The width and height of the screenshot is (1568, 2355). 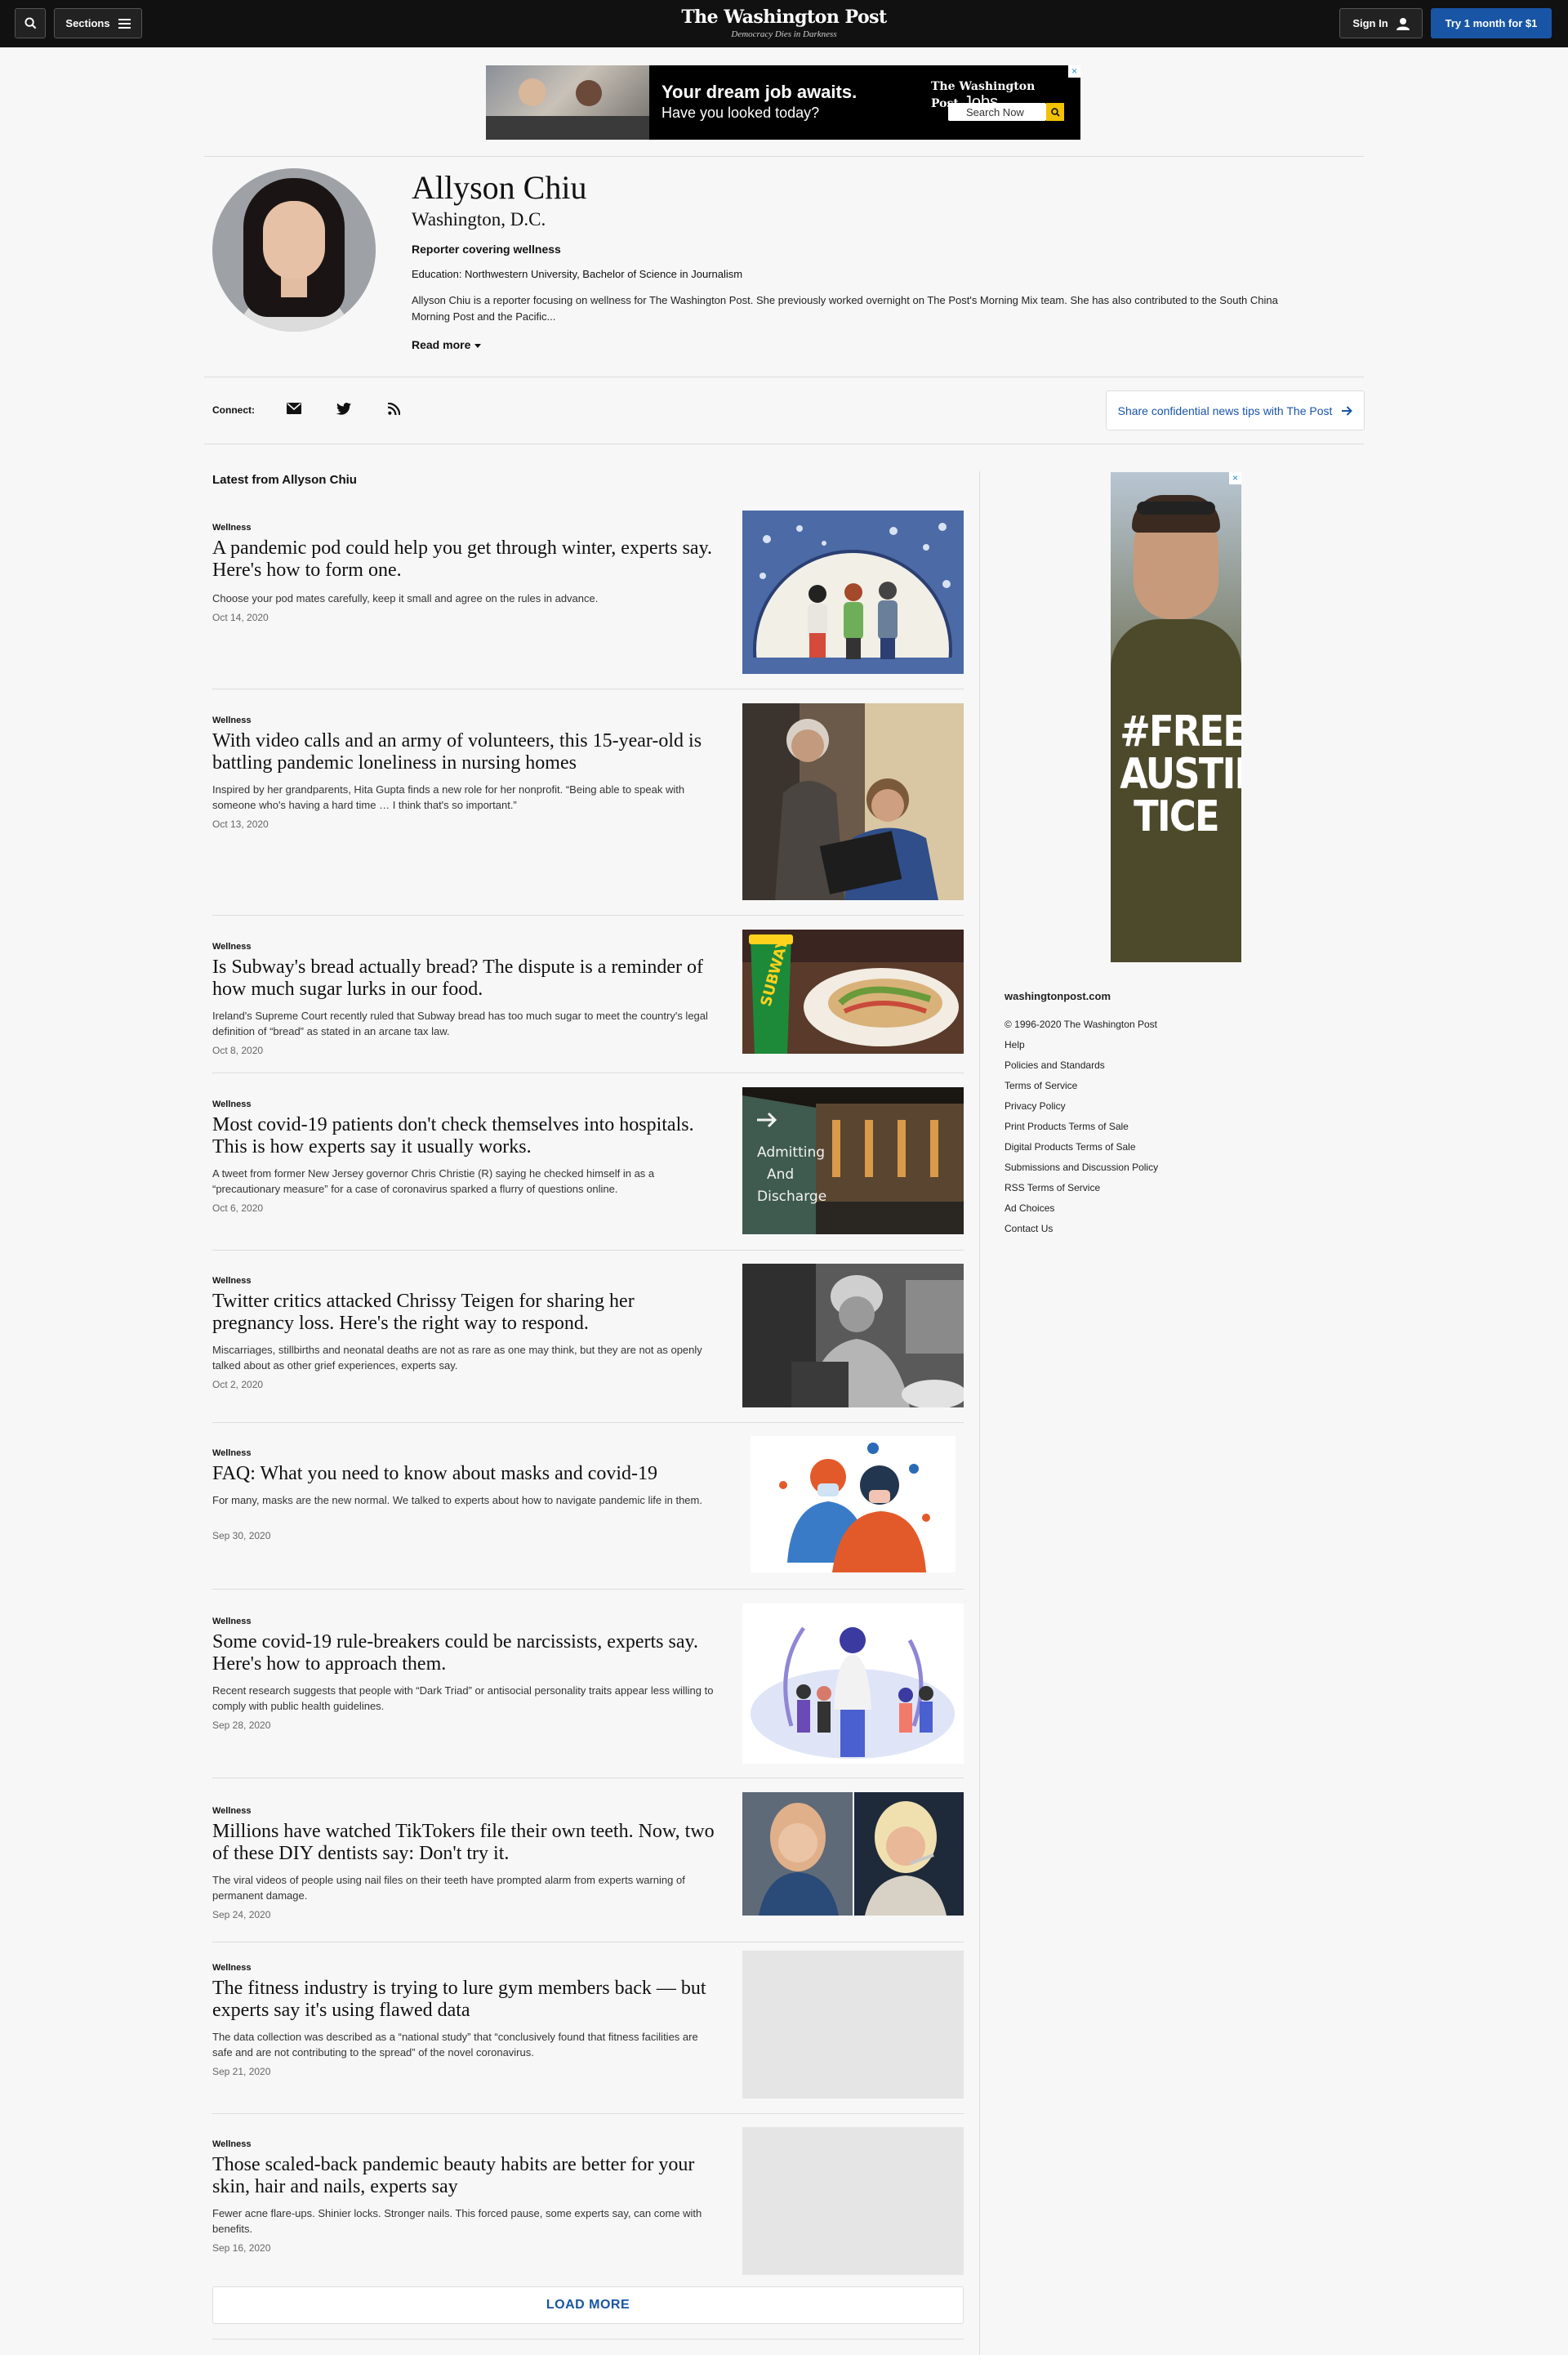 I want to click on feed-title: Latest from Allyson Chiu, so click(x=284, y=480).